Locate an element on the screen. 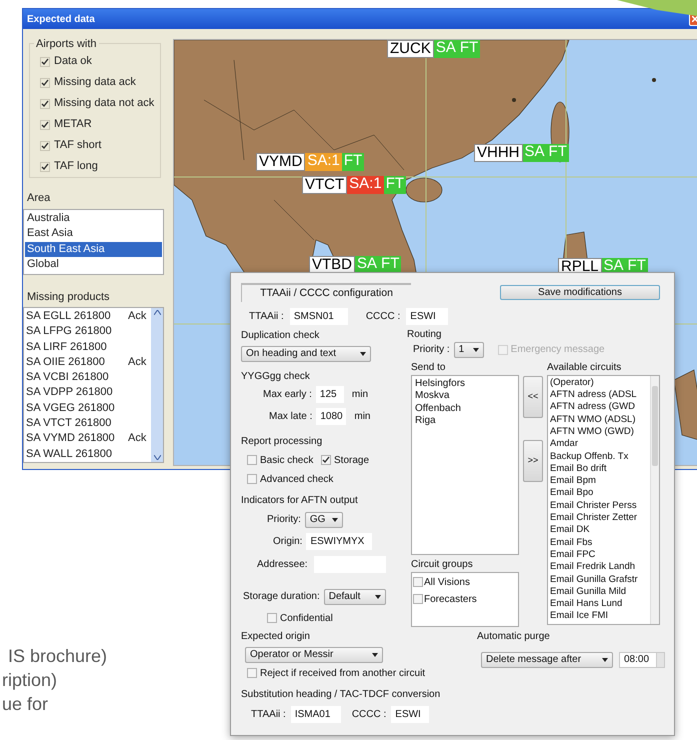  list-item: Email Ice FMI is located at coordinates (580, 616).